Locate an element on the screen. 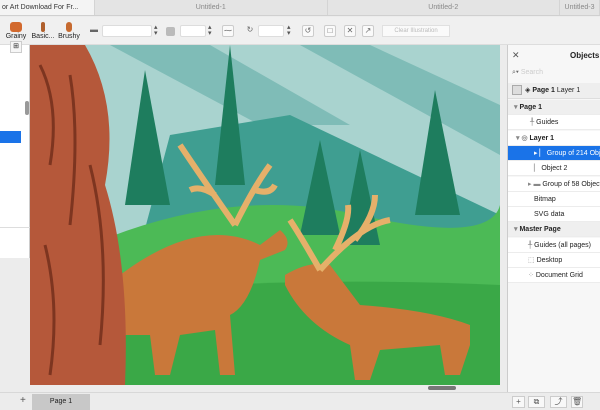 Image resolution: width=600 pixels, height=410 pixels. object-row: ▸ ▏ Group of 214 Objects is located at coordinates (554, 153).